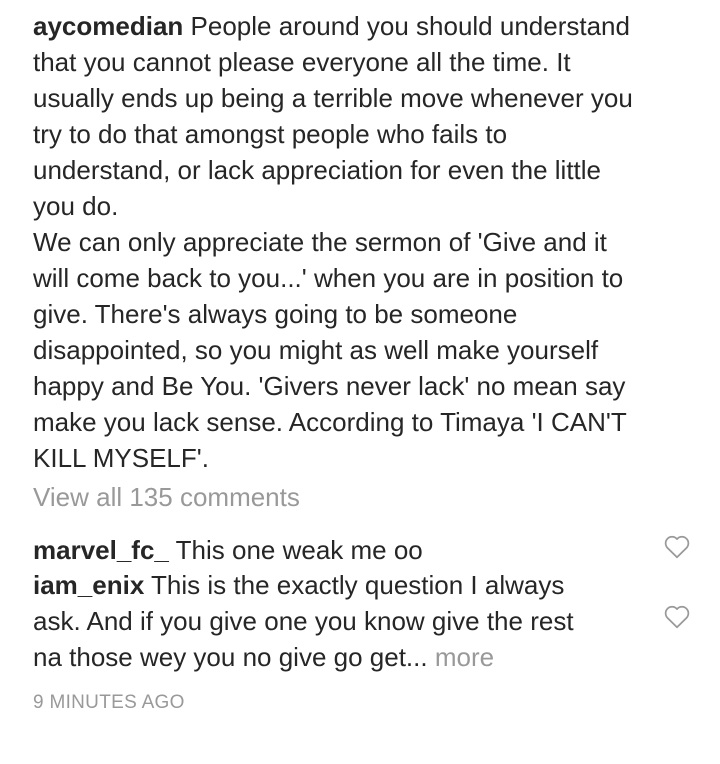  What do you see at coordinates (295, 550) in the screenshot?
I see `comment-text: This one weak me oo` at bounding box center [295, 550].